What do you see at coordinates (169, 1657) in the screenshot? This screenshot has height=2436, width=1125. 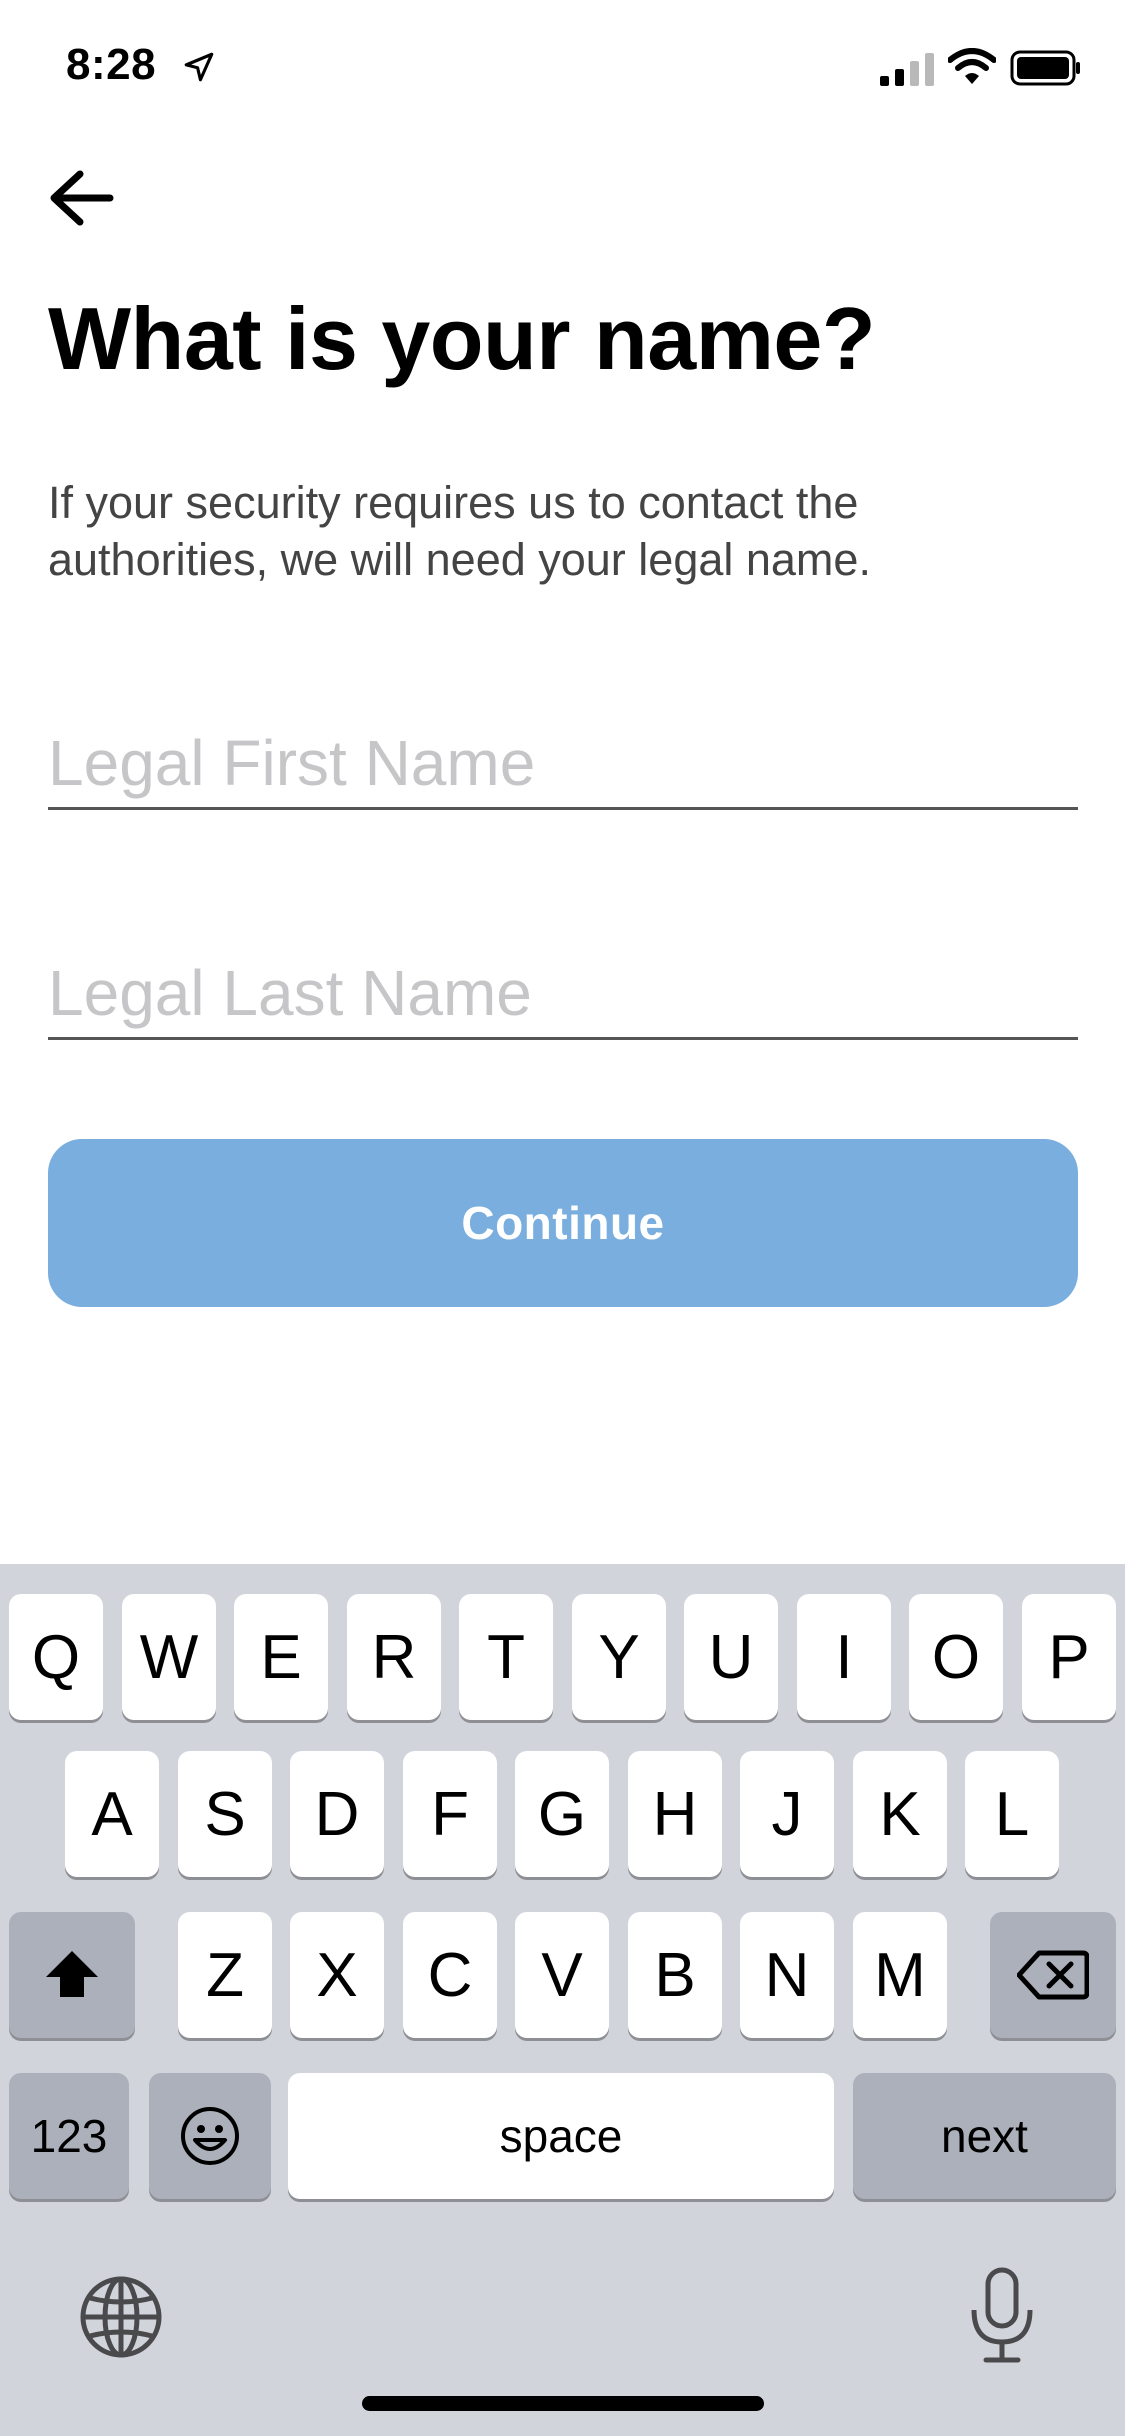 I see `key-w: W` at bounding box center [169, 1657].